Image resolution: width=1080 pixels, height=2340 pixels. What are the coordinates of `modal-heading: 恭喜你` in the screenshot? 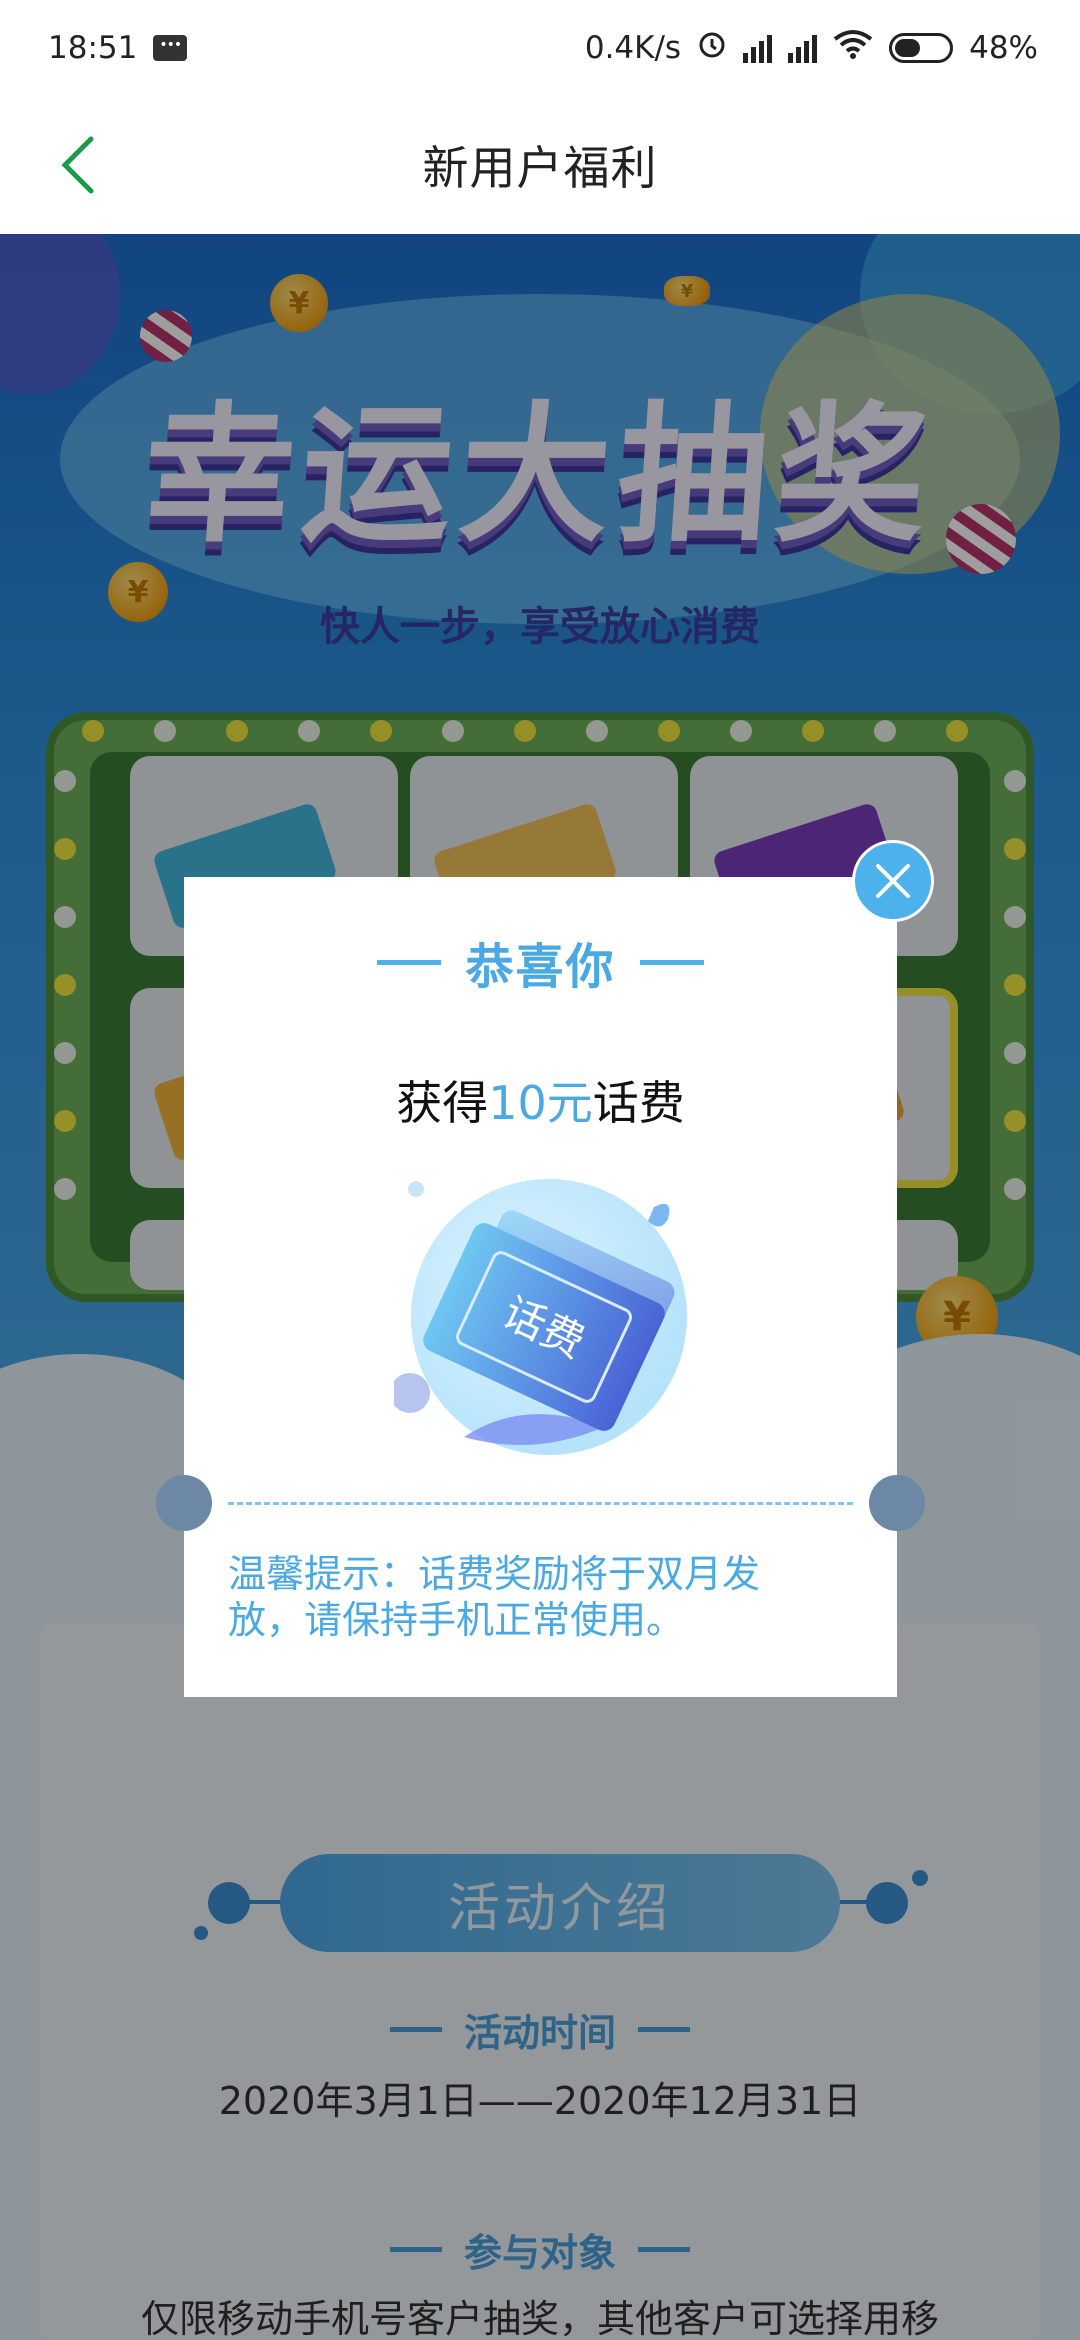 It's located at (540, 962).